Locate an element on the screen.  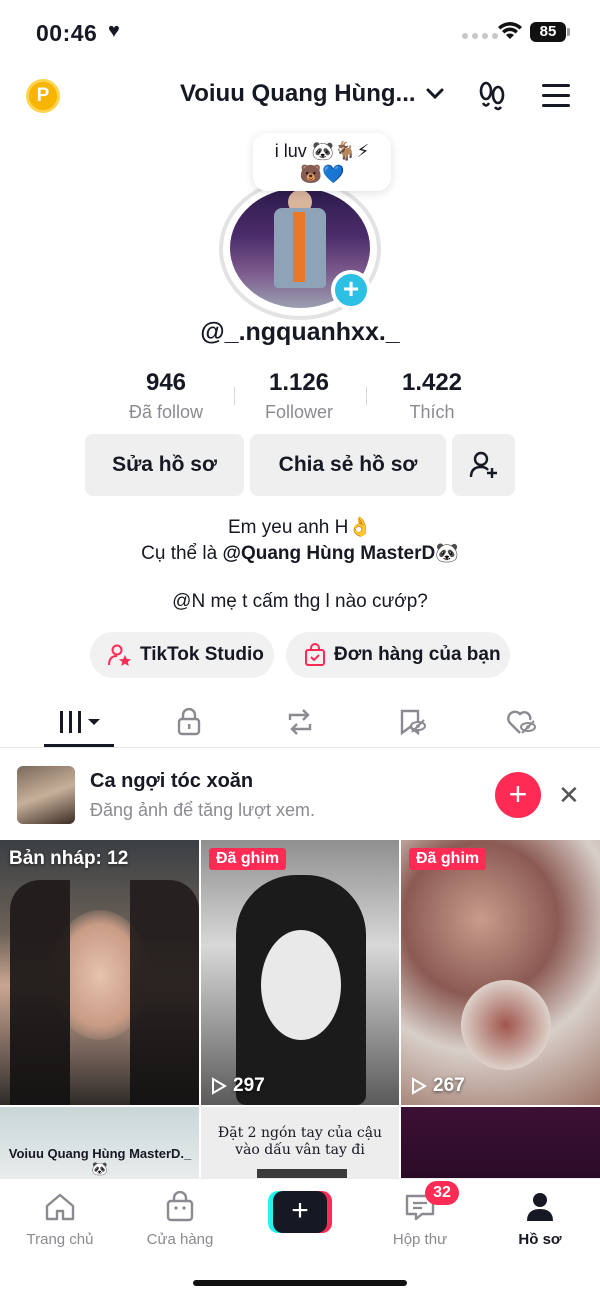
bio-text: Cụ thể là is located at coordinates (182, 553).